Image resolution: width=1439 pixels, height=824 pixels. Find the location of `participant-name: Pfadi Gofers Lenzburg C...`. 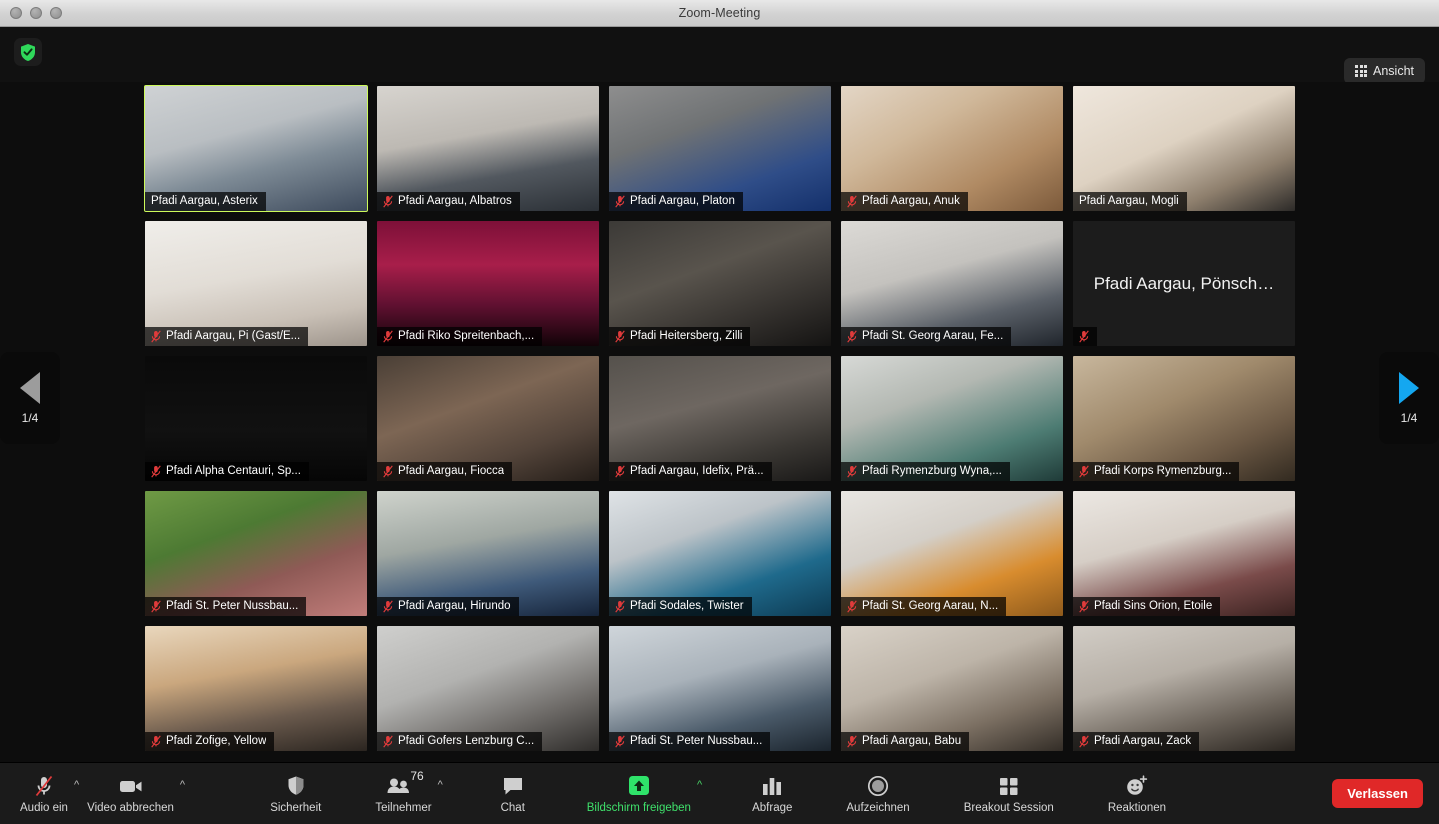

participant-name: Pfadi Gofers Lenzburg C... is located at coordinates (466, 741).